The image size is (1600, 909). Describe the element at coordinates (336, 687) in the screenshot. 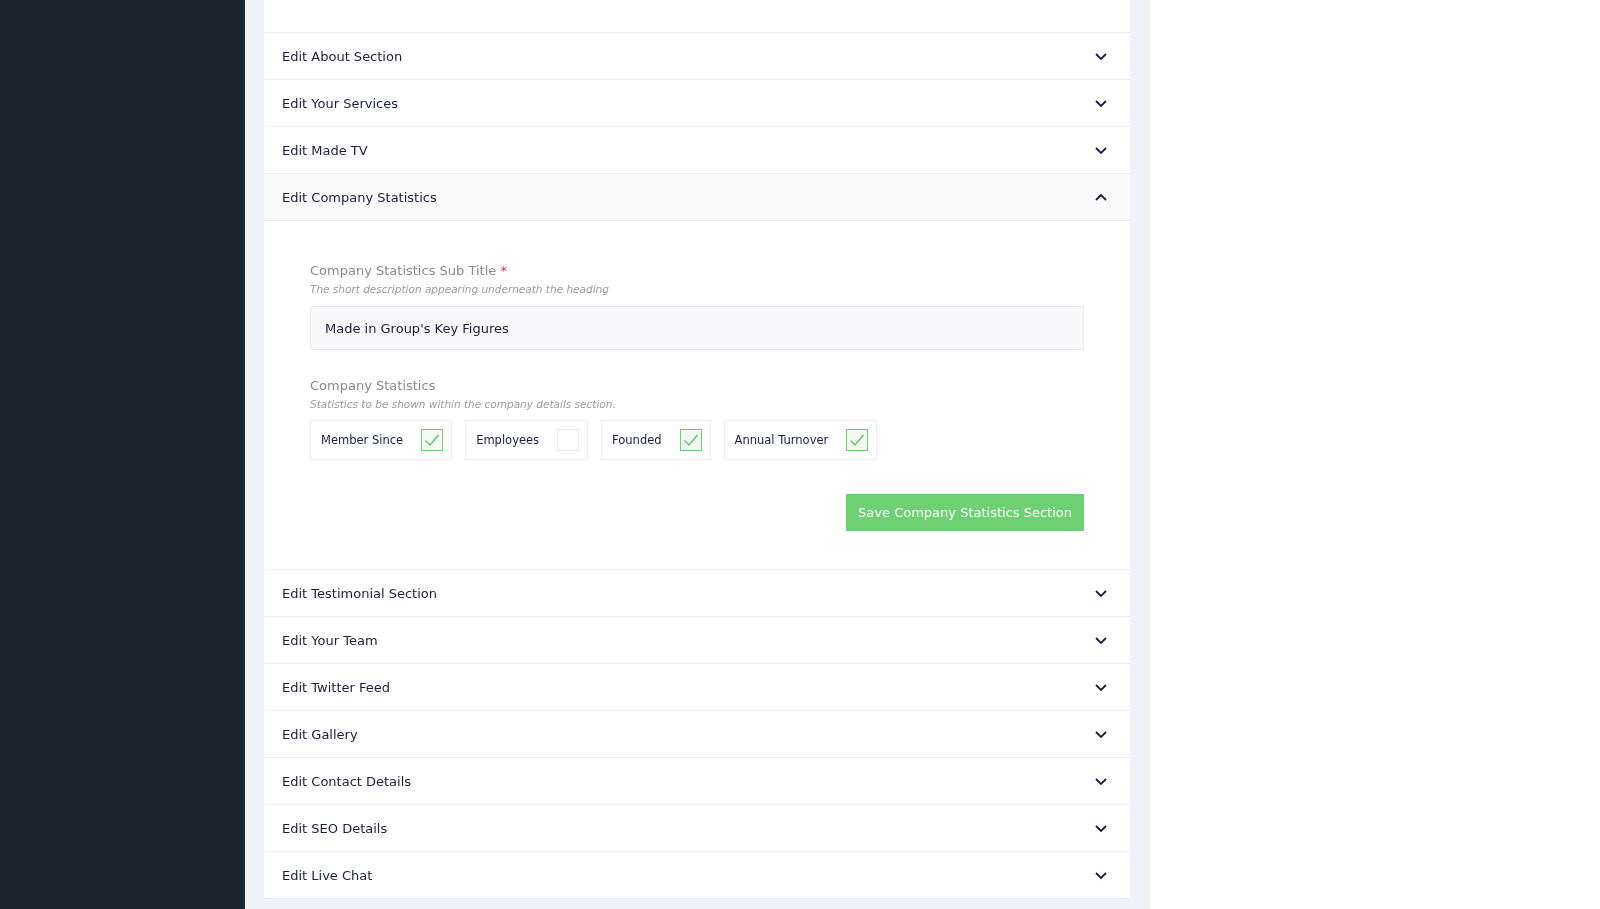

I see `section-title: Edit Twitter Feed` at that location.